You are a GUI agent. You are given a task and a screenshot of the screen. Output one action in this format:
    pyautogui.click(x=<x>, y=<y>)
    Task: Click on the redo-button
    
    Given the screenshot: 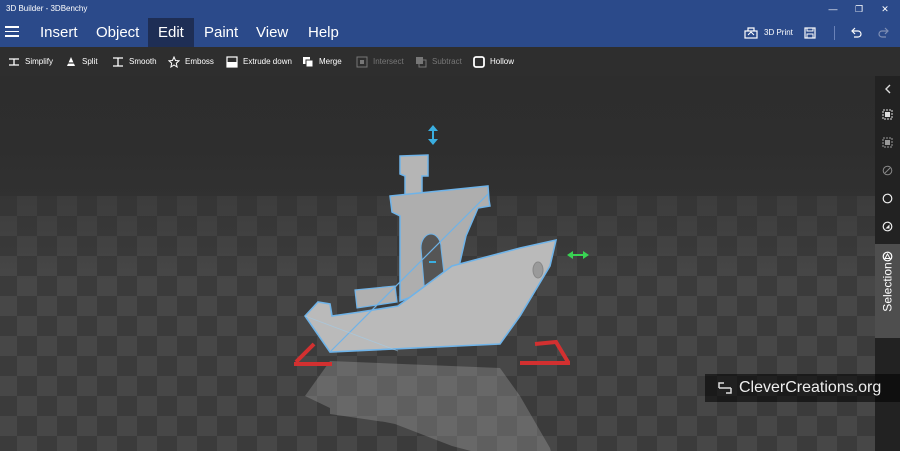 What is the action you would take?
    pyautogui.click(x=884, y=32)
    